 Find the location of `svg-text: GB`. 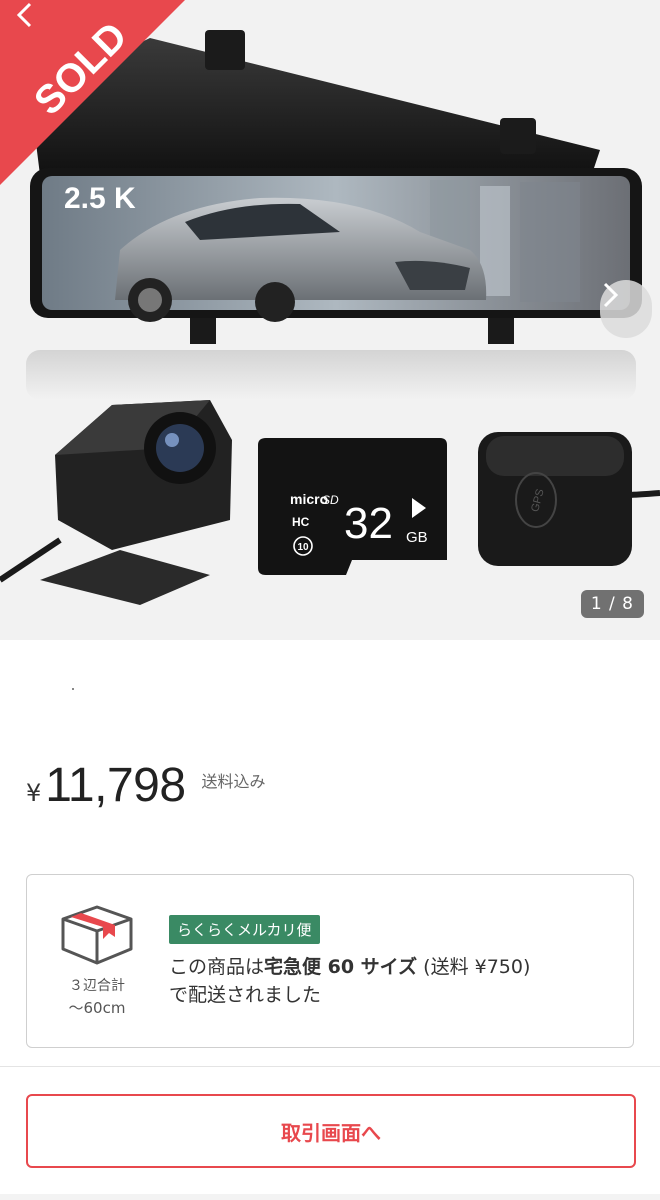

svg-text: GB is located at coordinates (417, 537).